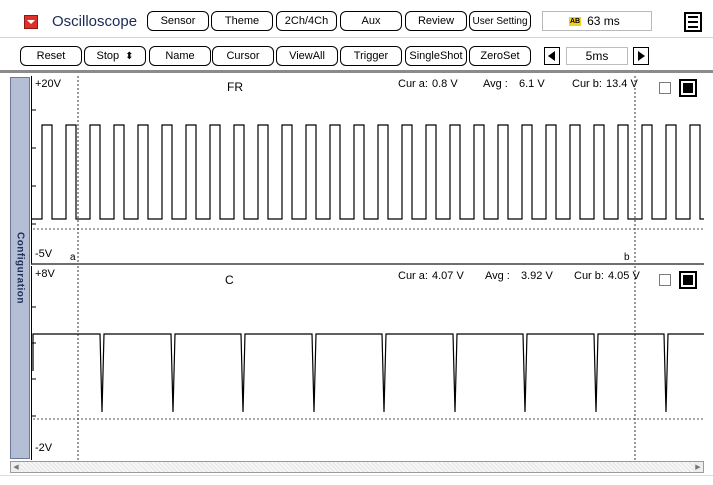 The image size is (713, 485). Describe the element at coordinates (178, 21) in the screenshot. I see `sensor-button: Sensor` at that location.